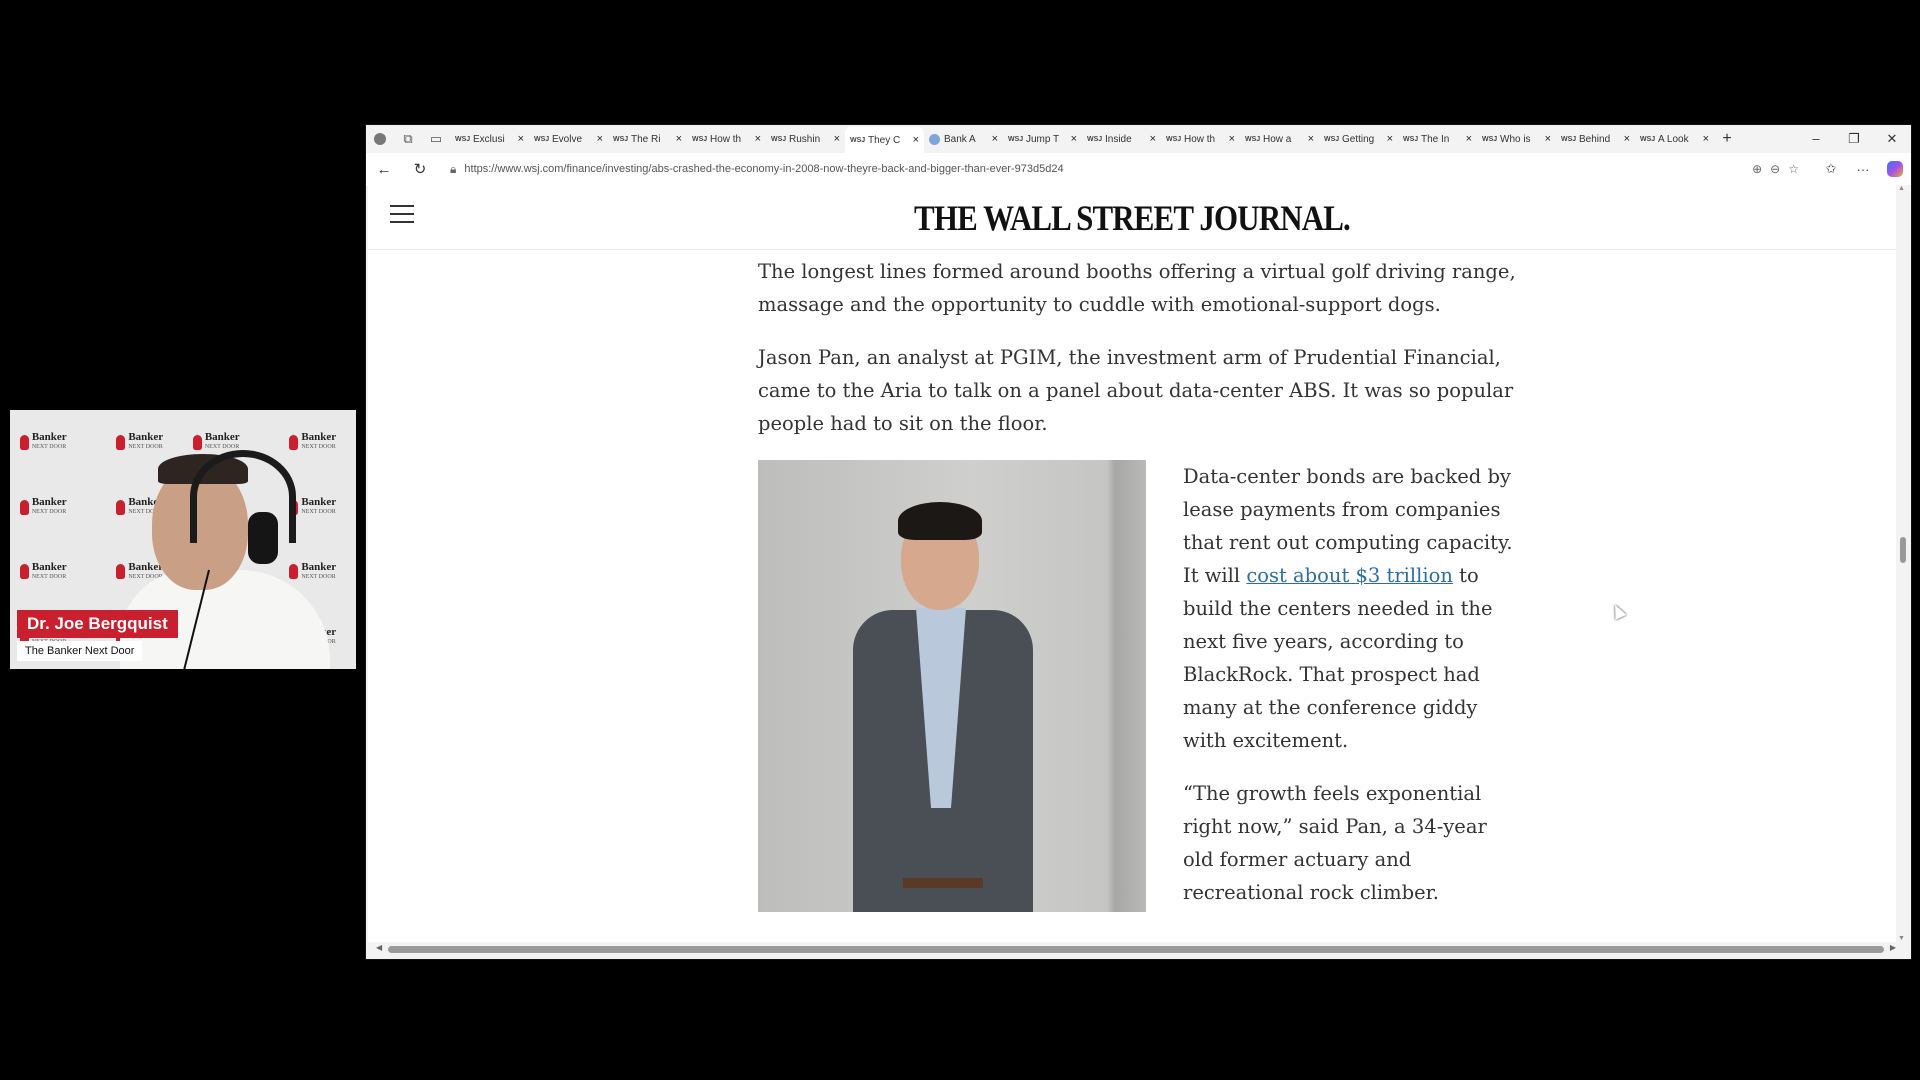 Image resolution: width=1920 pixels, height=1080 pixels. I want to click on masthead-logo: THE WALL STREET JOURNAL., so click(1132, 218).